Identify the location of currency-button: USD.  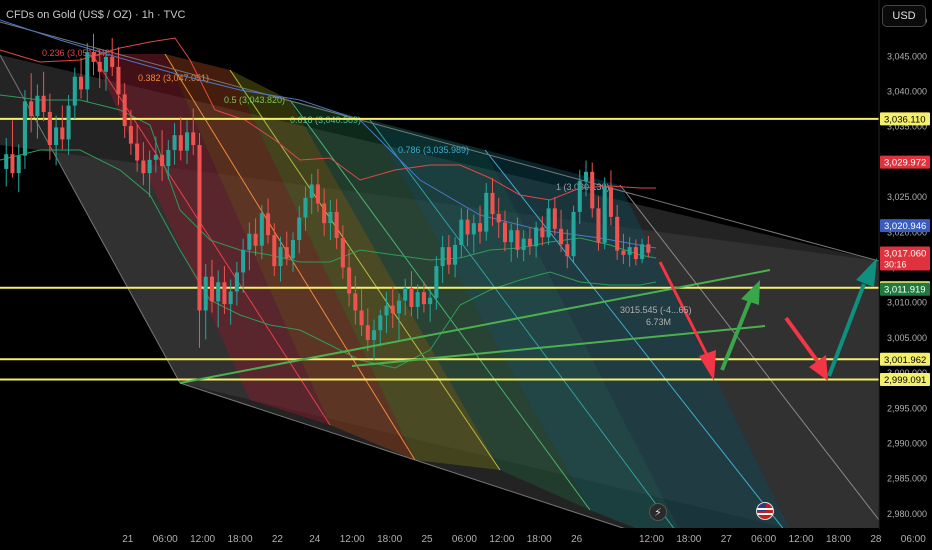
(904, 16).